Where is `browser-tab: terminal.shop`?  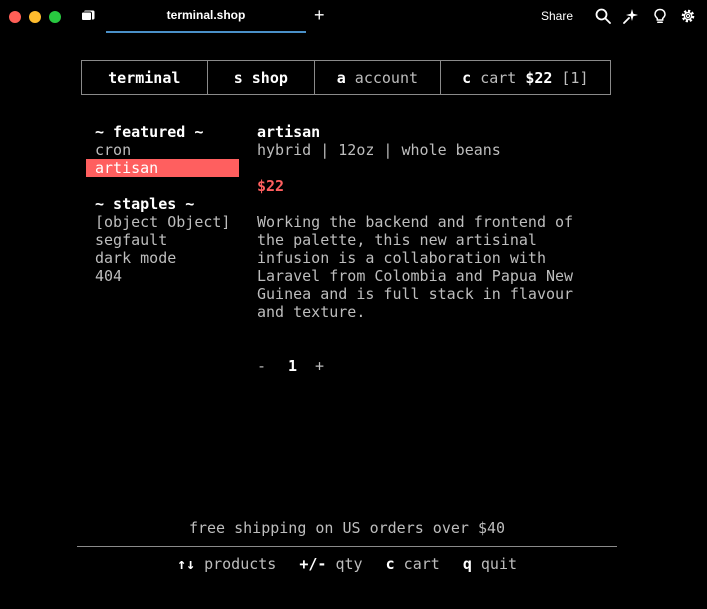
browser-tab: terminal.shop is located at coordinates (206, 16).